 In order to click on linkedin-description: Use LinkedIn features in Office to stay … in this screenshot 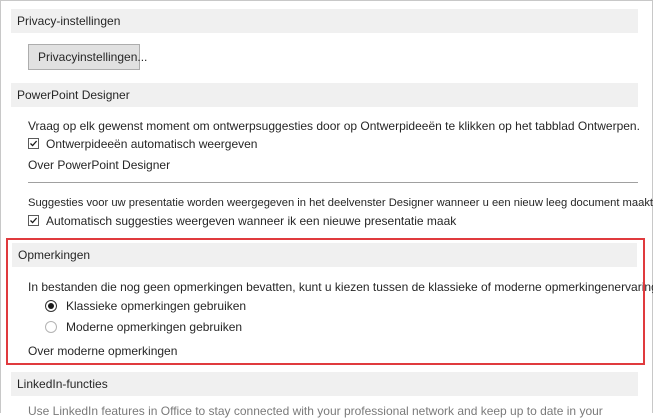, I will do `click(315, 411)`.